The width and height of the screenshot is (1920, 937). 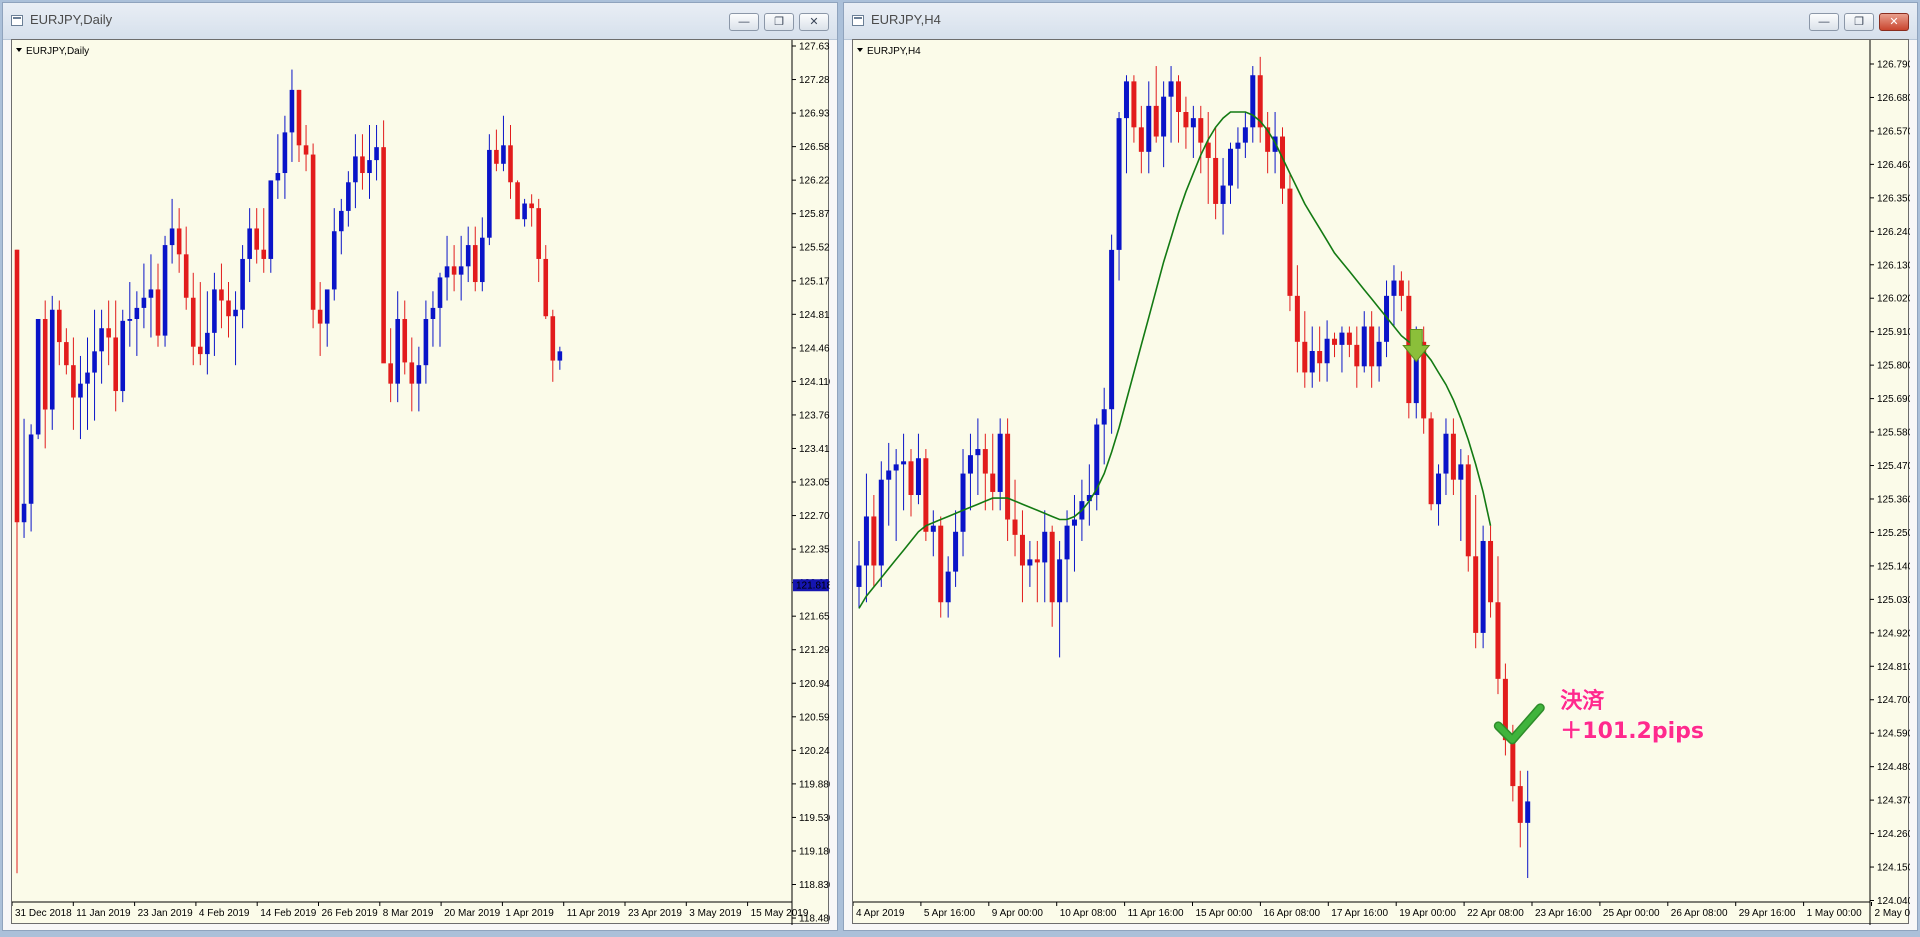 What do you see at coordinates (420, 21) in the screenshot?
I see `daily-window-titlebar: EURJPY,Daily — ❐ ✕` at bounding box center [420, 21].